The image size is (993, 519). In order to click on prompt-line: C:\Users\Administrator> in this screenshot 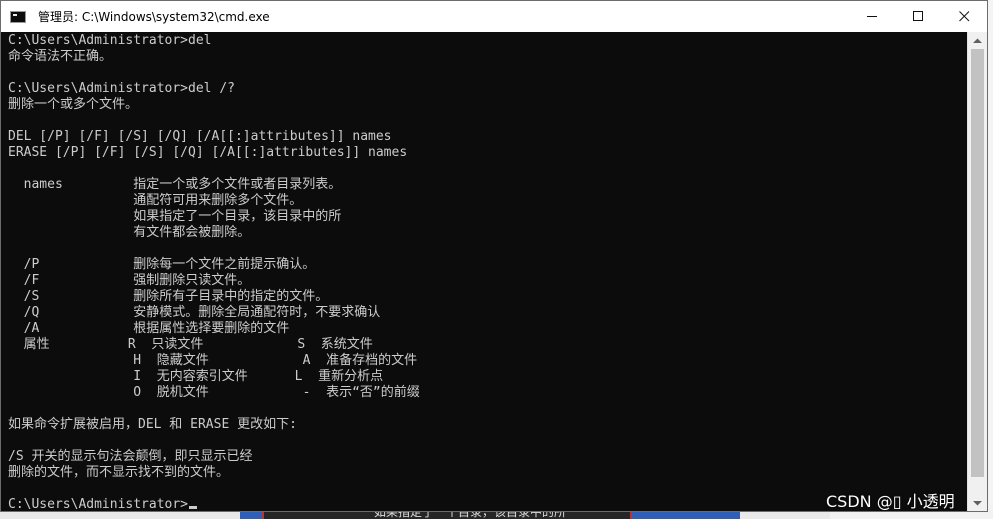, I will do `click(103, 504)`.